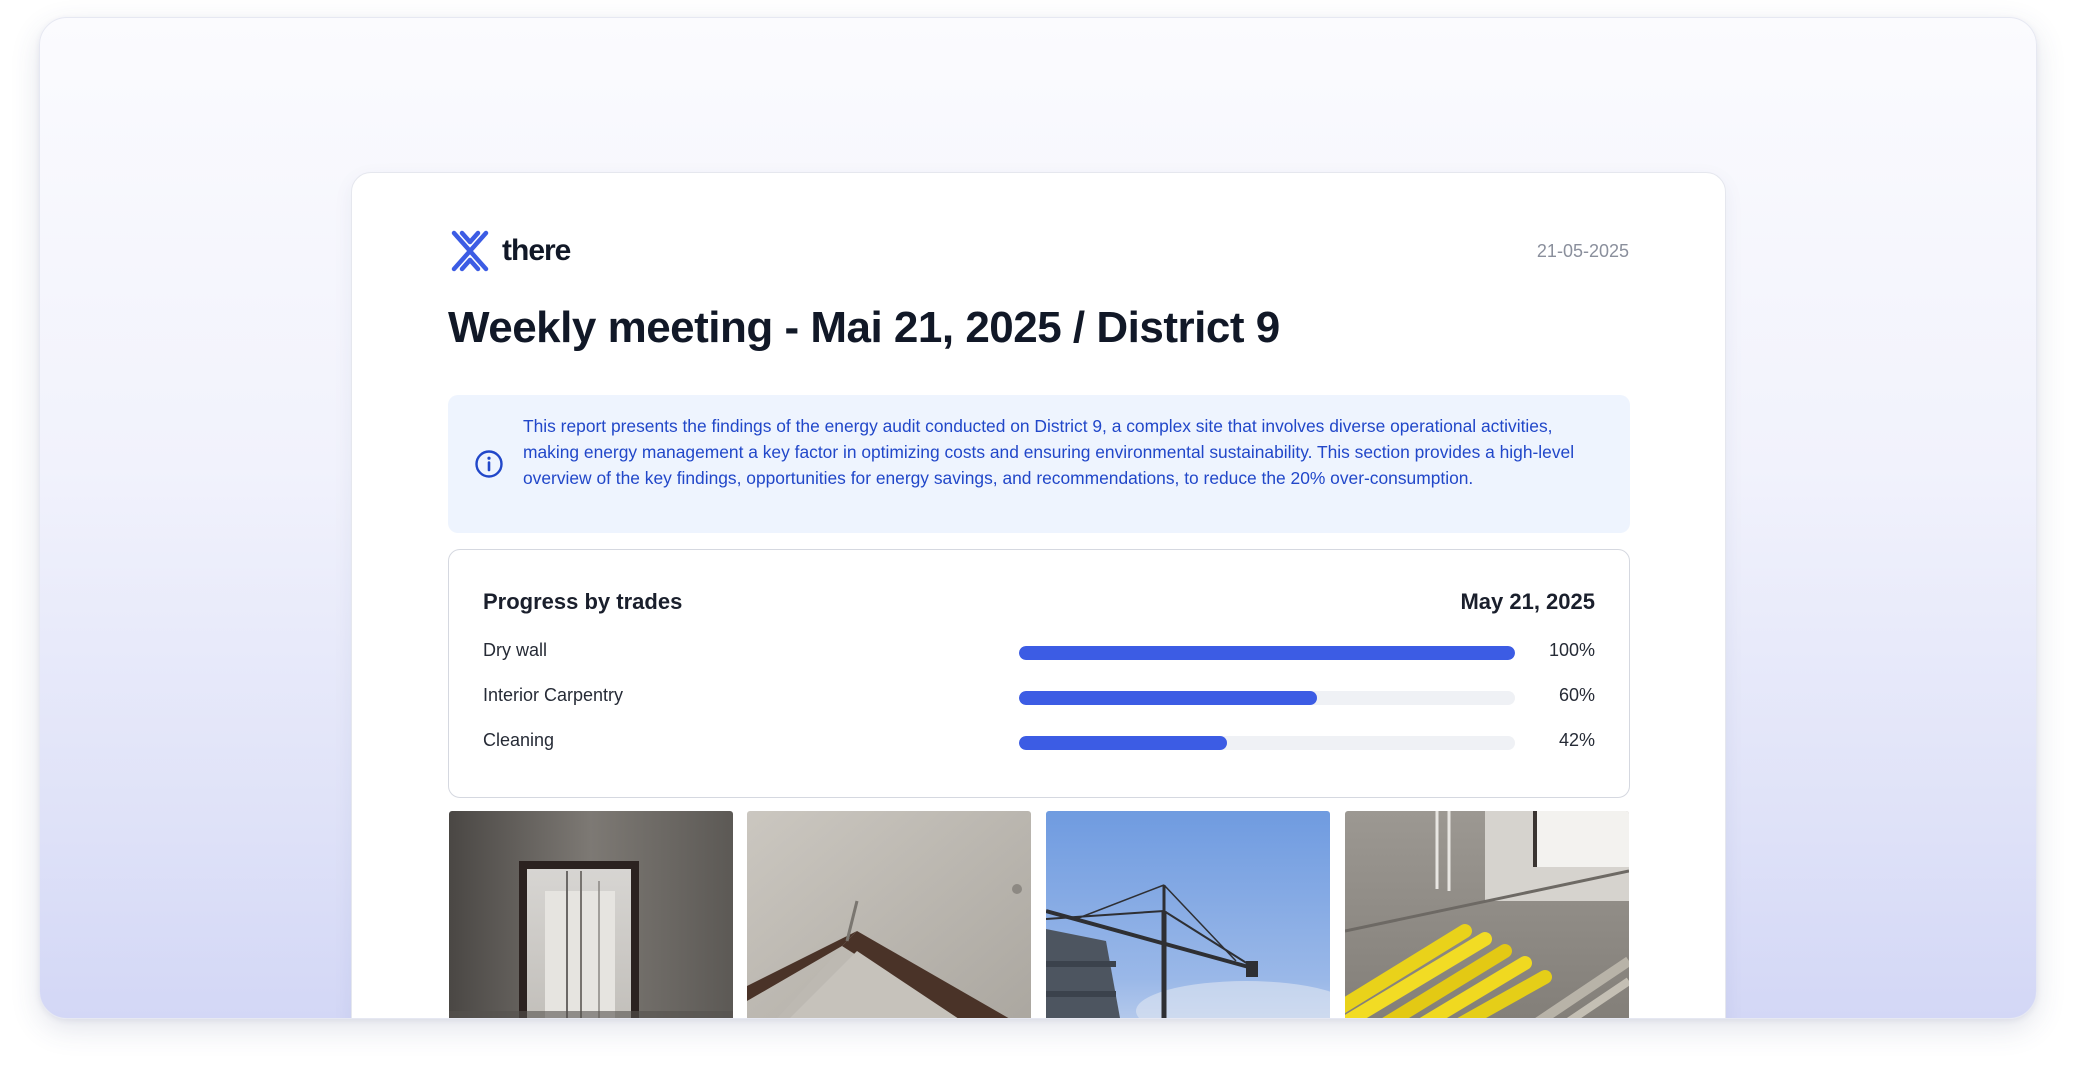  I want to click on progress-date: May 21, 2025, so click(1527, 601).